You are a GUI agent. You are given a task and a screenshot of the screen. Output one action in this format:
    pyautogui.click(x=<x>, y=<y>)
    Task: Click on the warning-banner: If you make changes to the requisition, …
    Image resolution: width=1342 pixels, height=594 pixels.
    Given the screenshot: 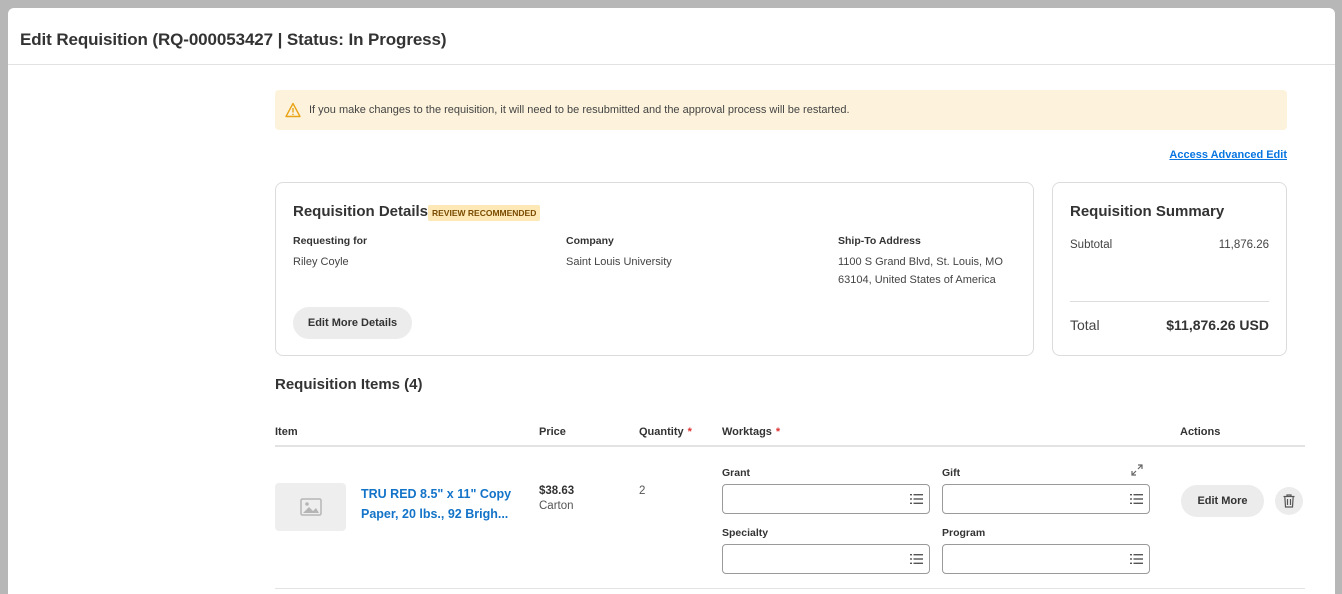 What is the action you would take?
    pyautogui.click(x=781, y=110)
    